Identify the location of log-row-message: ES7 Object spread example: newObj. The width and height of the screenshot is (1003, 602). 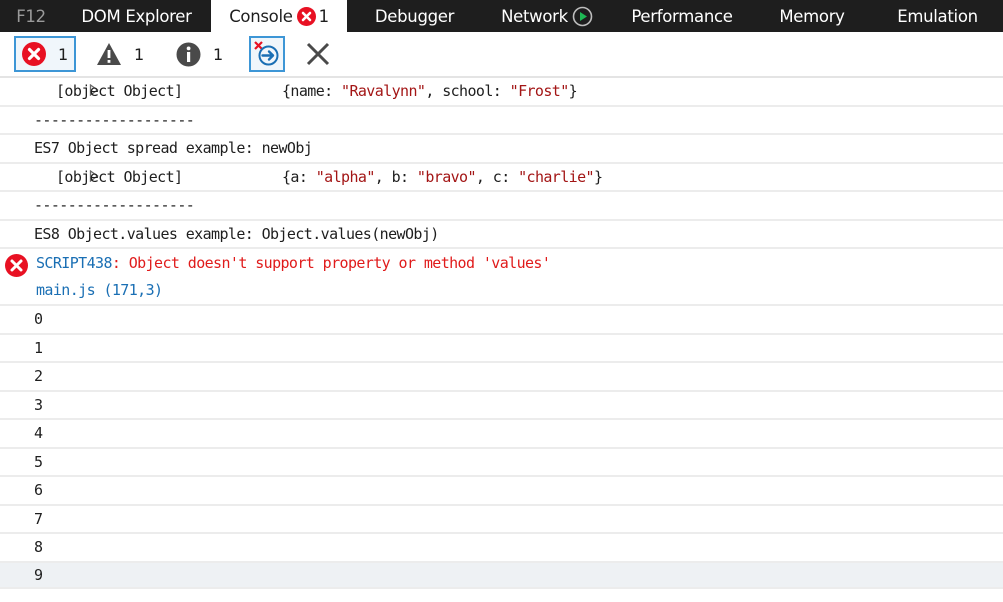
(501, 147).